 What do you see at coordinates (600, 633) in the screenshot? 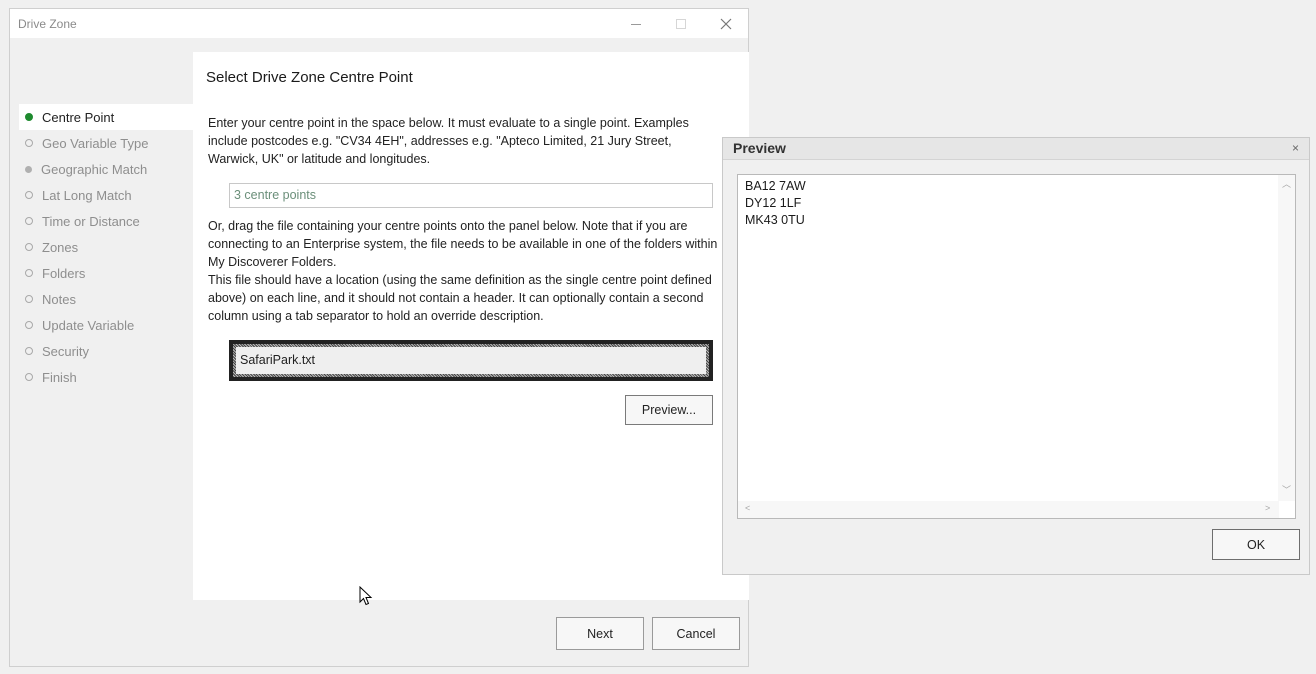
I see `next-button: Next` at bounding box center [600, 633].